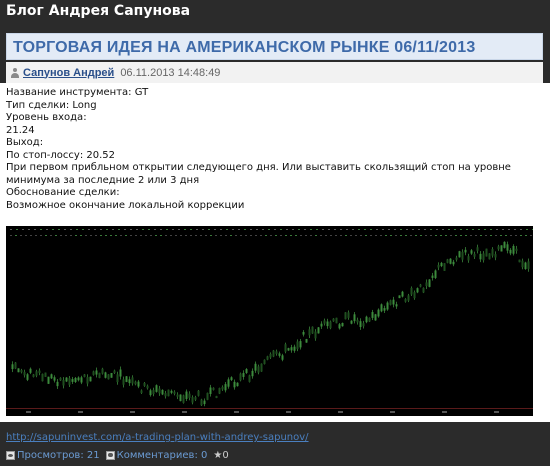  What do you see at coordinates (25, 142) in the screenshot?
I see `exit-label: Выход:` at bounding box center [25, 142].